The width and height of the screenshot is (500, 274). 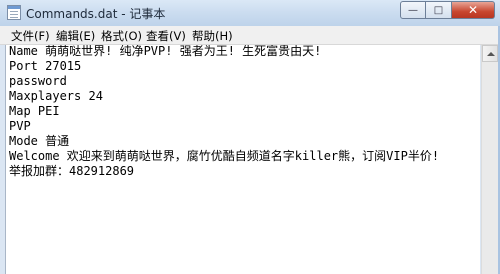 What do you see at coordinates (121, 36) in the screenshot?
I see `menu-format: 格式(O)` at bounding box center [121, 36].